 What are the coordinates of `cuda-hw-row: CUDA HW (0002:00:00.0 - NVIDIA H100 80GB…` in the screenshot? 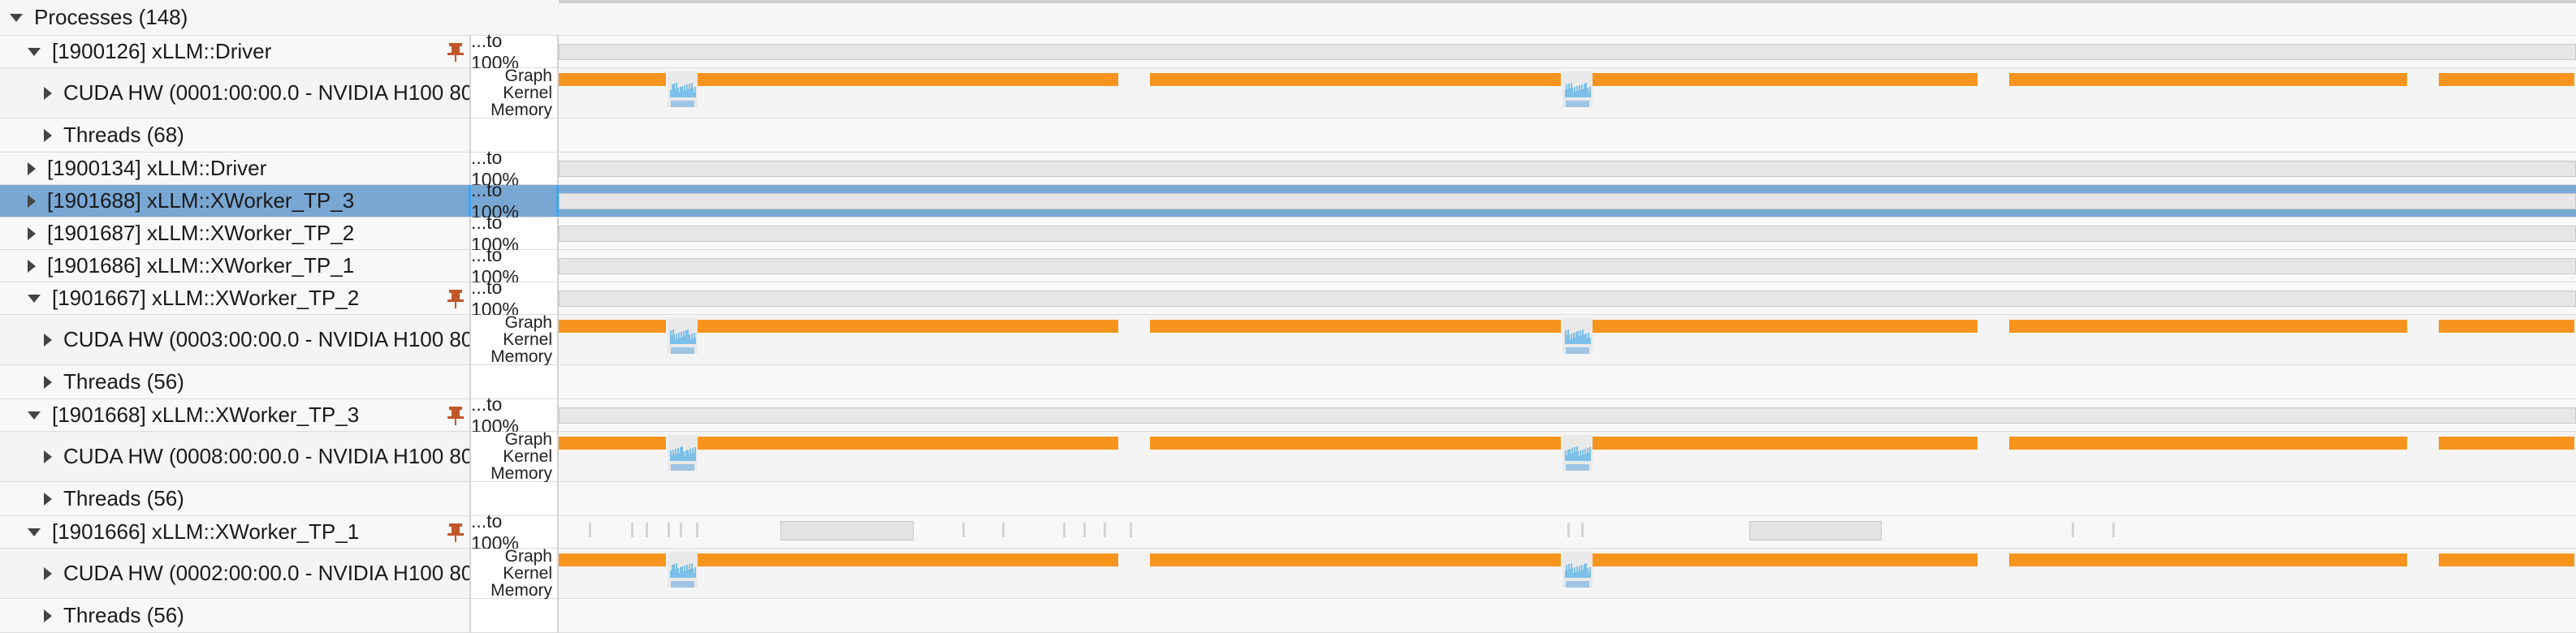 It's located at (1288, 573).